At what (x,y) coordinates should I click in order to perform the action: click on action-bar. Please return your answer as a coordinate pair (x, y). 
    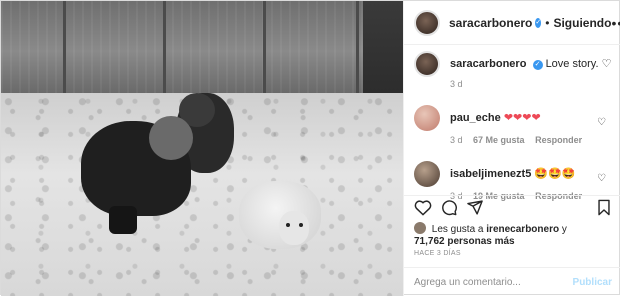
    Looking at the image, I should click on (512, 208).